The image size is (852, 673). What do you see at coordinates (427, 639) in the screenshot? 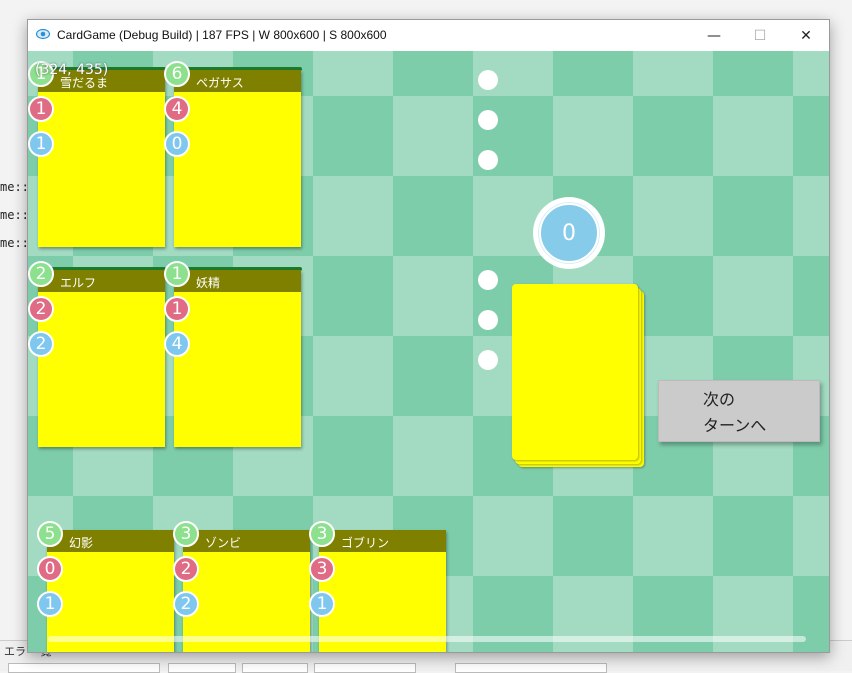
I see `hand-scrollbar` at bounding box center [427, 639].